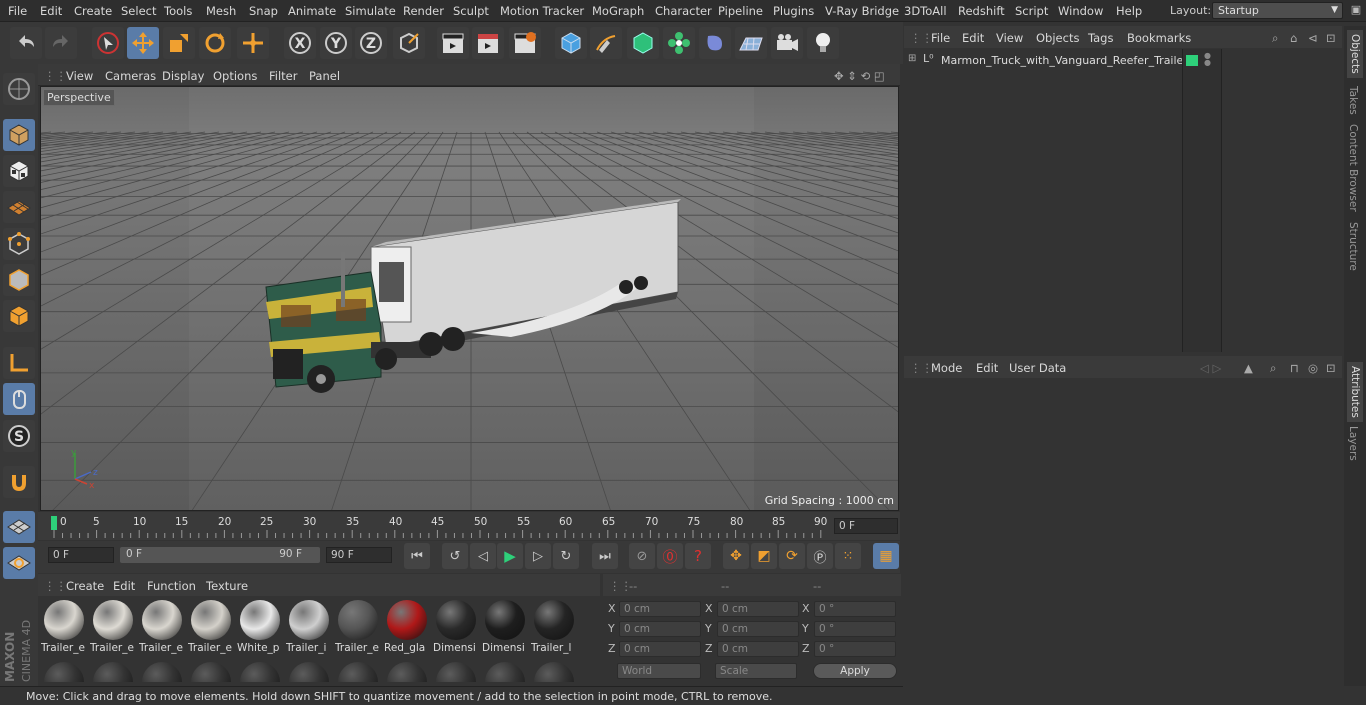 This screenshot has width=1366, height=705. Describe the element at coordinates (19, 171) in the screenshot. I see `texture-mode-button` at that location.